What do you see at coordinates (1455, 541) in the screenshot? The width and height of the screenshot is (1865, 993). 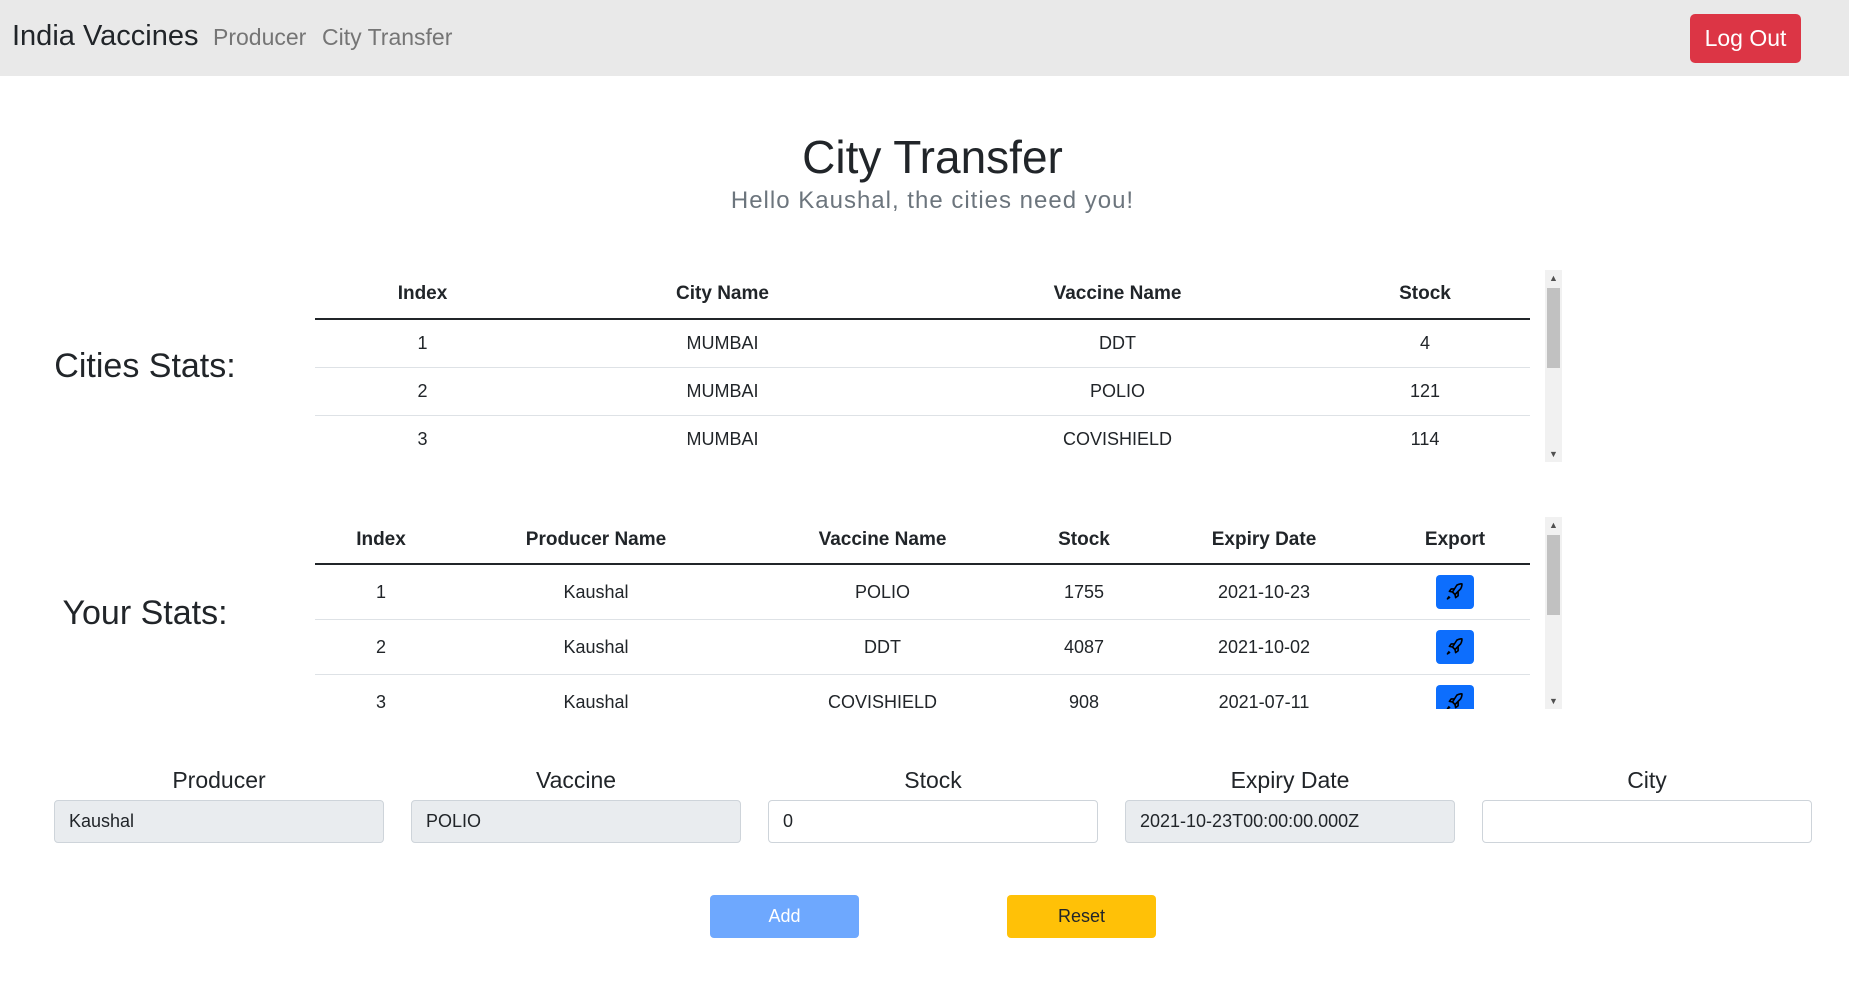 I see `column-header: Export` at bounding box center [1455, 541].